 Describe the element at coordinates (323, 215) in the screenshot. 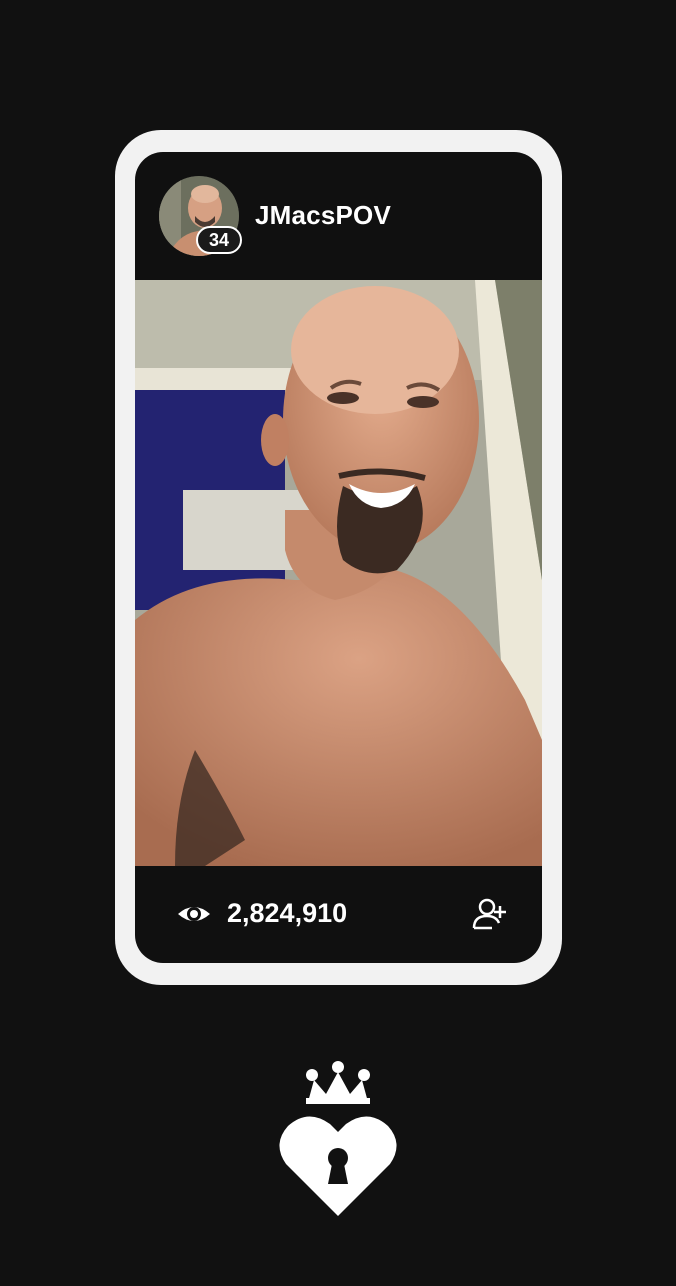

I see `username: JMacsPOV` at that location.